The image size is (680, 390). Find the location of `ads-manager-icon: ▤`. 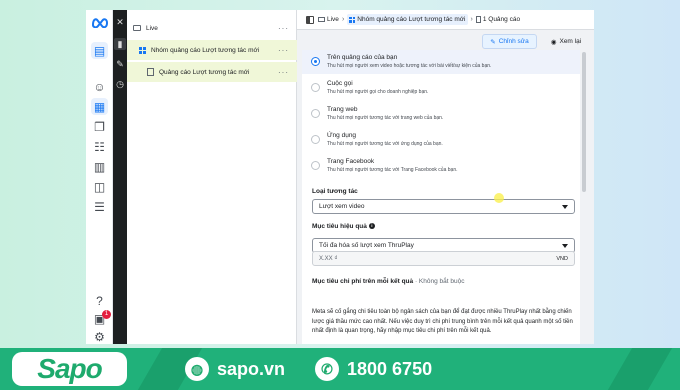

ads-manager-icon: ▤ is located at coordinates (99, 50).